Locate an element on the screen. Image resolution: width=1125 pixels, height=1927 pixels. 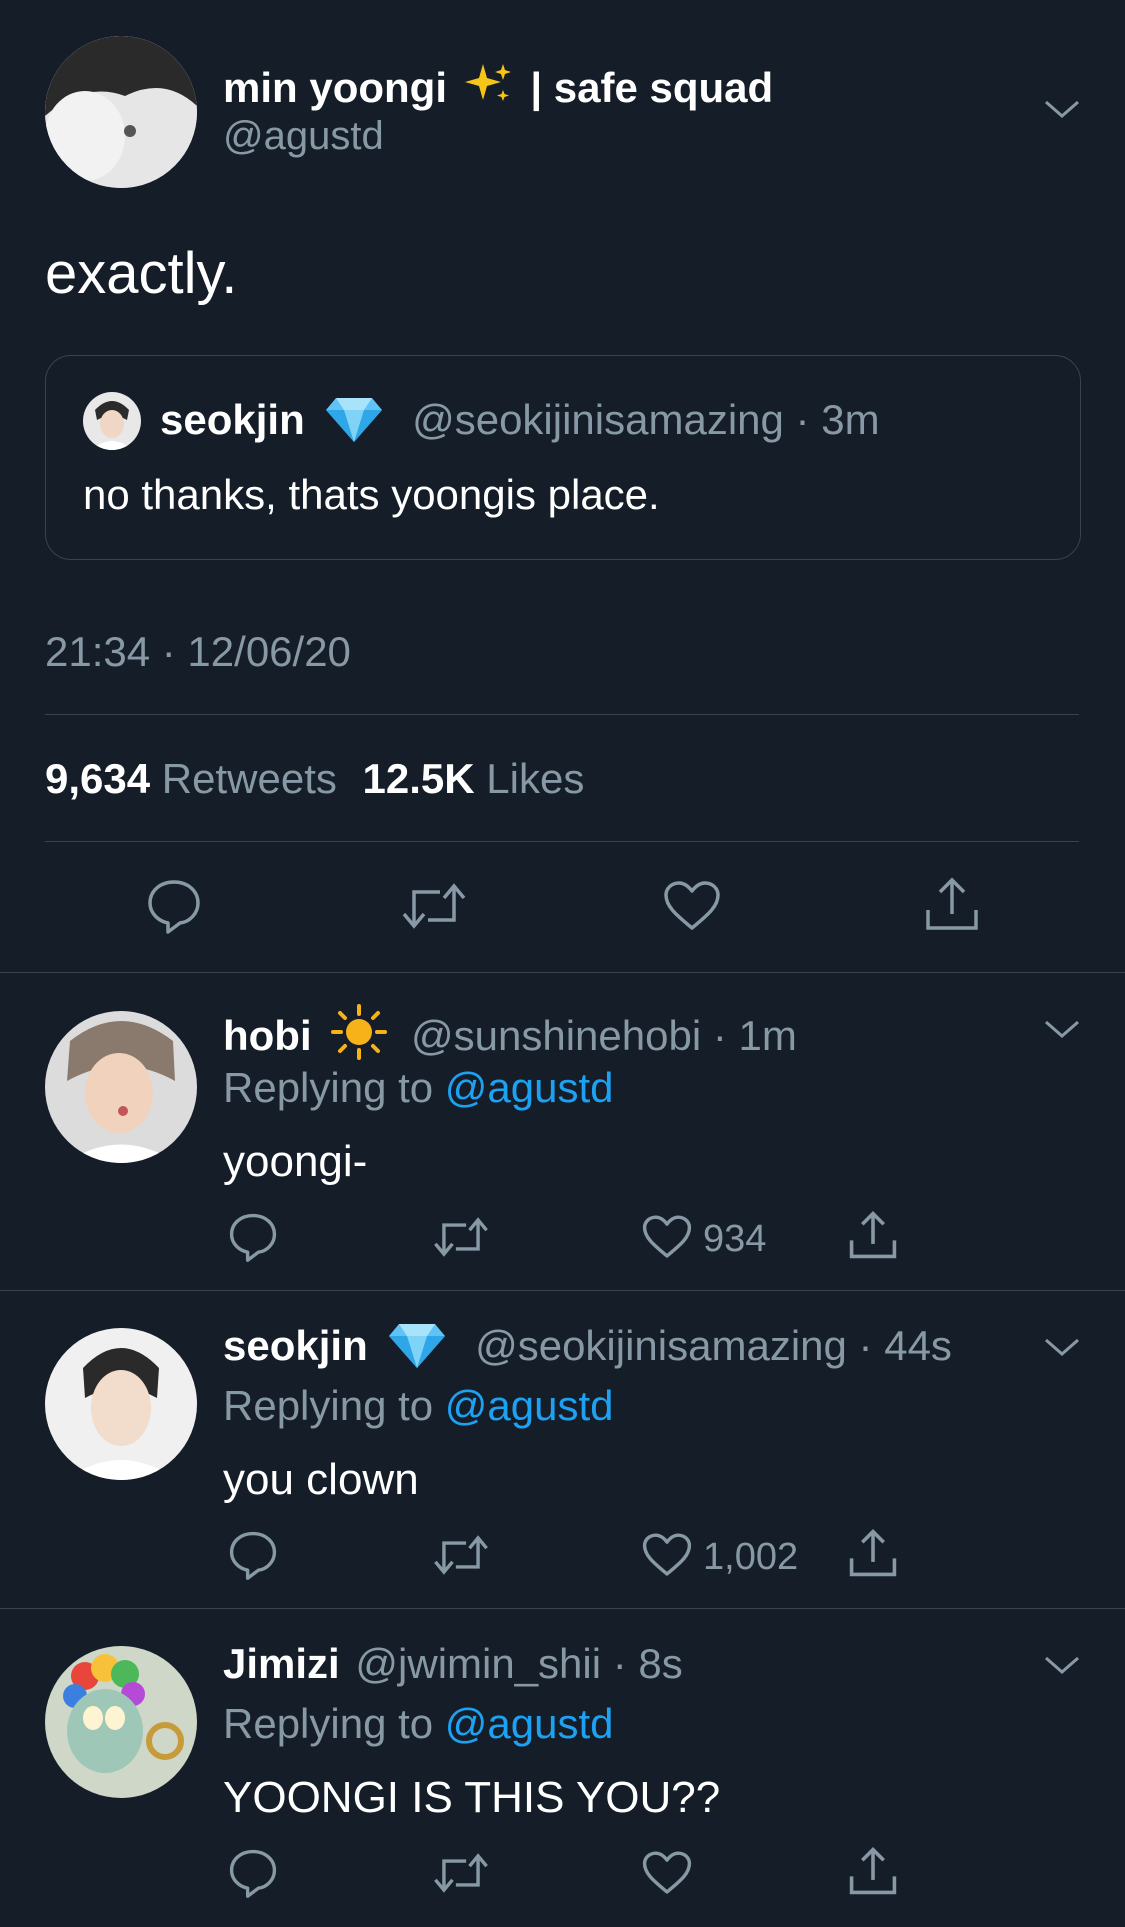
retweets-label: Retweets is located at coordinates (249, 778).